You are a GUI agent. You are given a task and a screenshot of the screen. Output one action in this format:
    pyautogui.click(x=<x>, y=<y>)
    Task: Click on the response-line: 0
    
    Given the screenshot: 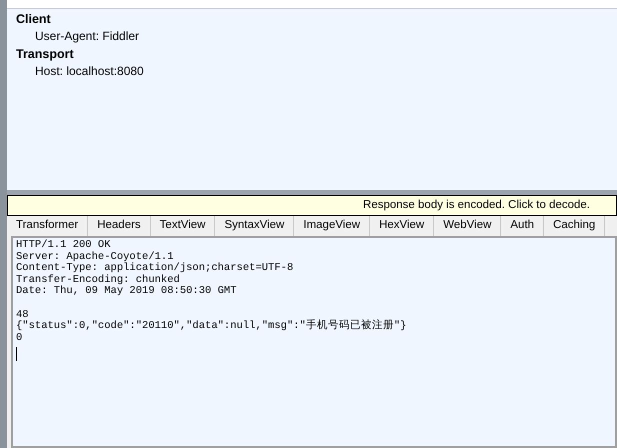 What is the action you would take?
    pyautogui.click(x=20, y=338)
    